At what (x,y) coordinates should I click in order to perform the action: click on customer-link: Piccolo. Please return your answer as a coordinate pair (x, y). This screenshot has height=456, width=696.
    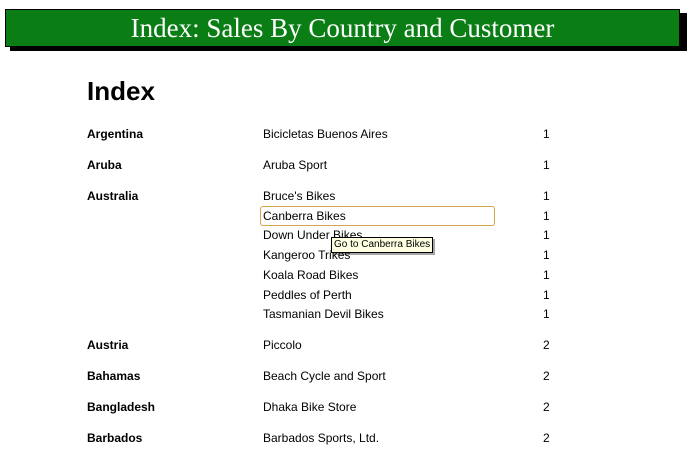
    Looking at the image, I should click on (282, 345).